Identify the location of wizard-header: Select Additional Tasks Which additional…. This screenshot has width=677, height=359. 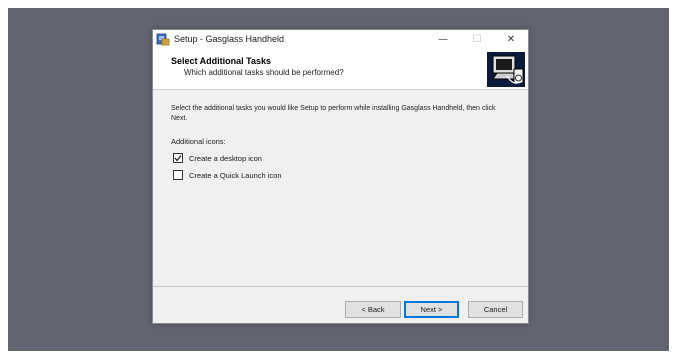
(340, 69).